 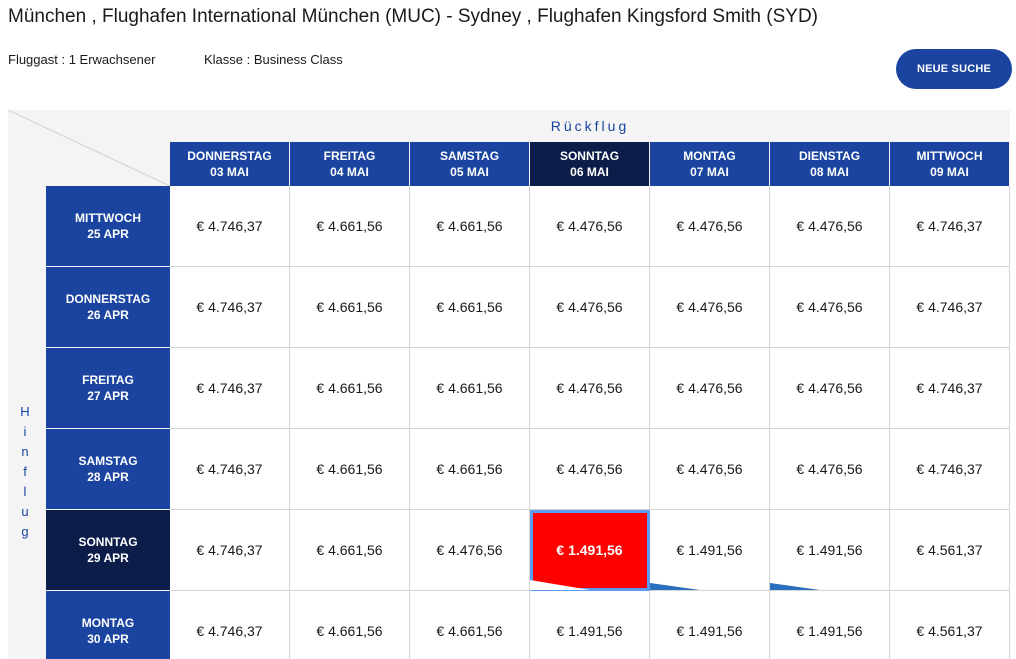 I want to click on outbound-date-label: 28 APR, so click(x=108, y=477).